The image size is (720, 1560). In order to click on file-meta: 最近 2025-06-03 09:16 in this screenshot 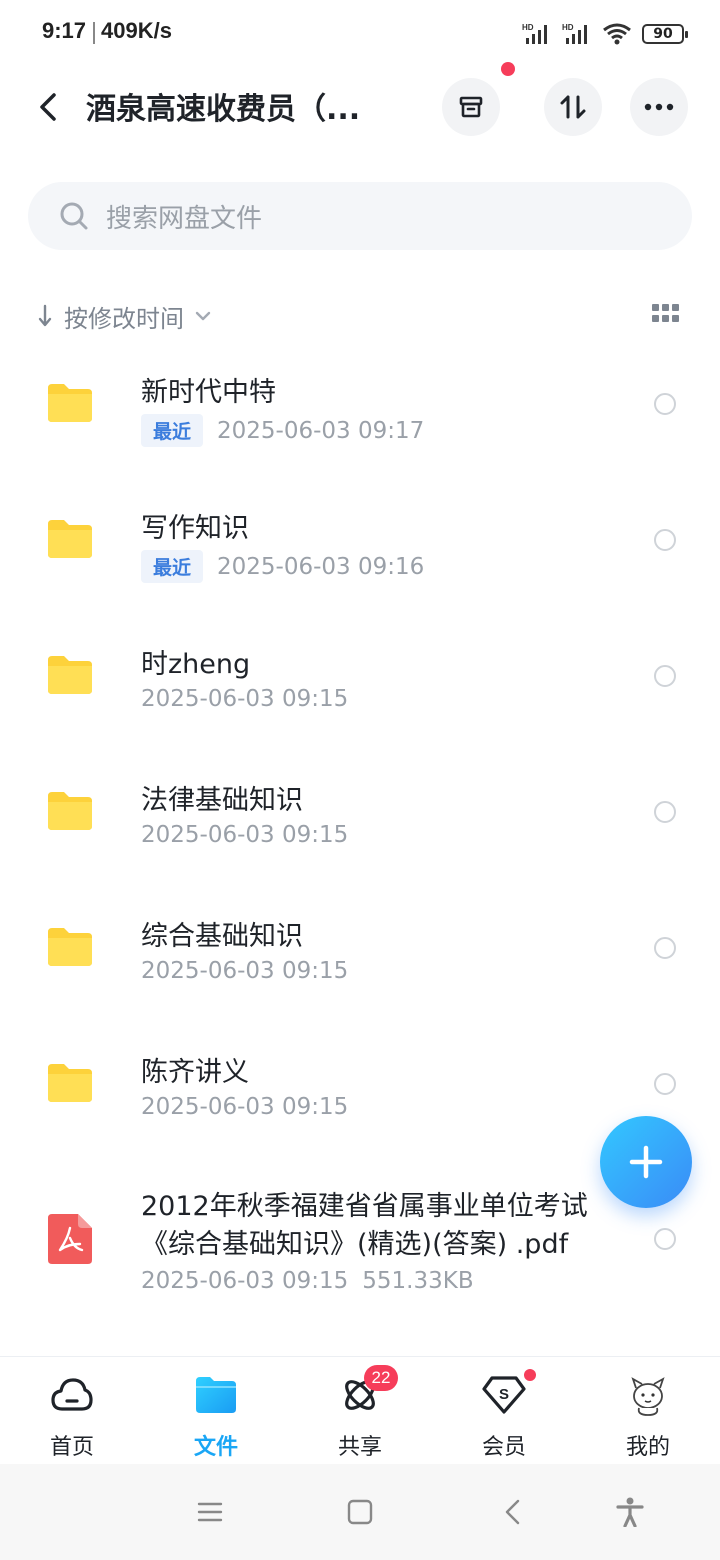, I will do `click(282, 566)`.